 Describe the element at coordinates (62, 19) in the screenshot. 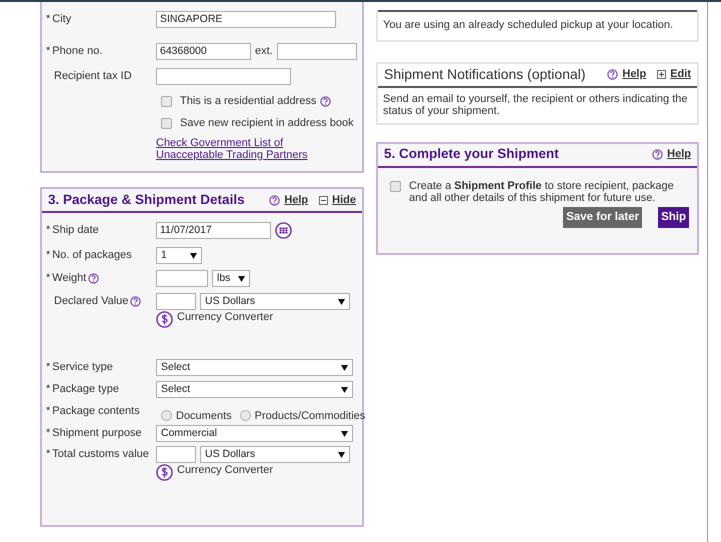

I see `field-label: City` at that location.